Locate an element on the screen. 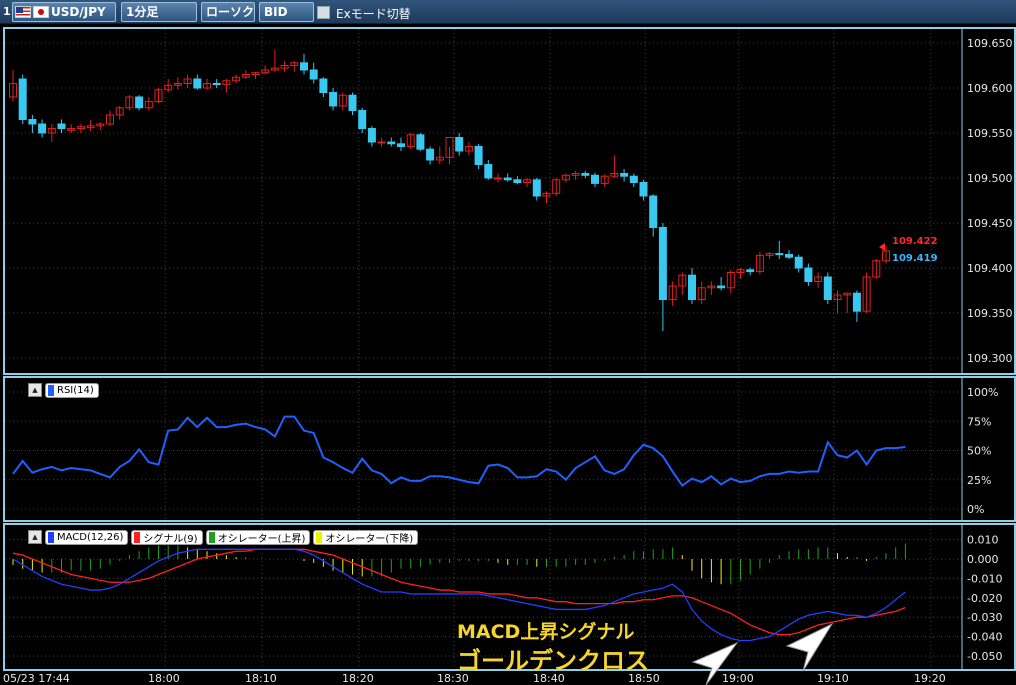 The image size is (1016, 685). macd-tick-label: -0.010 is located at coordinates (984, 578).